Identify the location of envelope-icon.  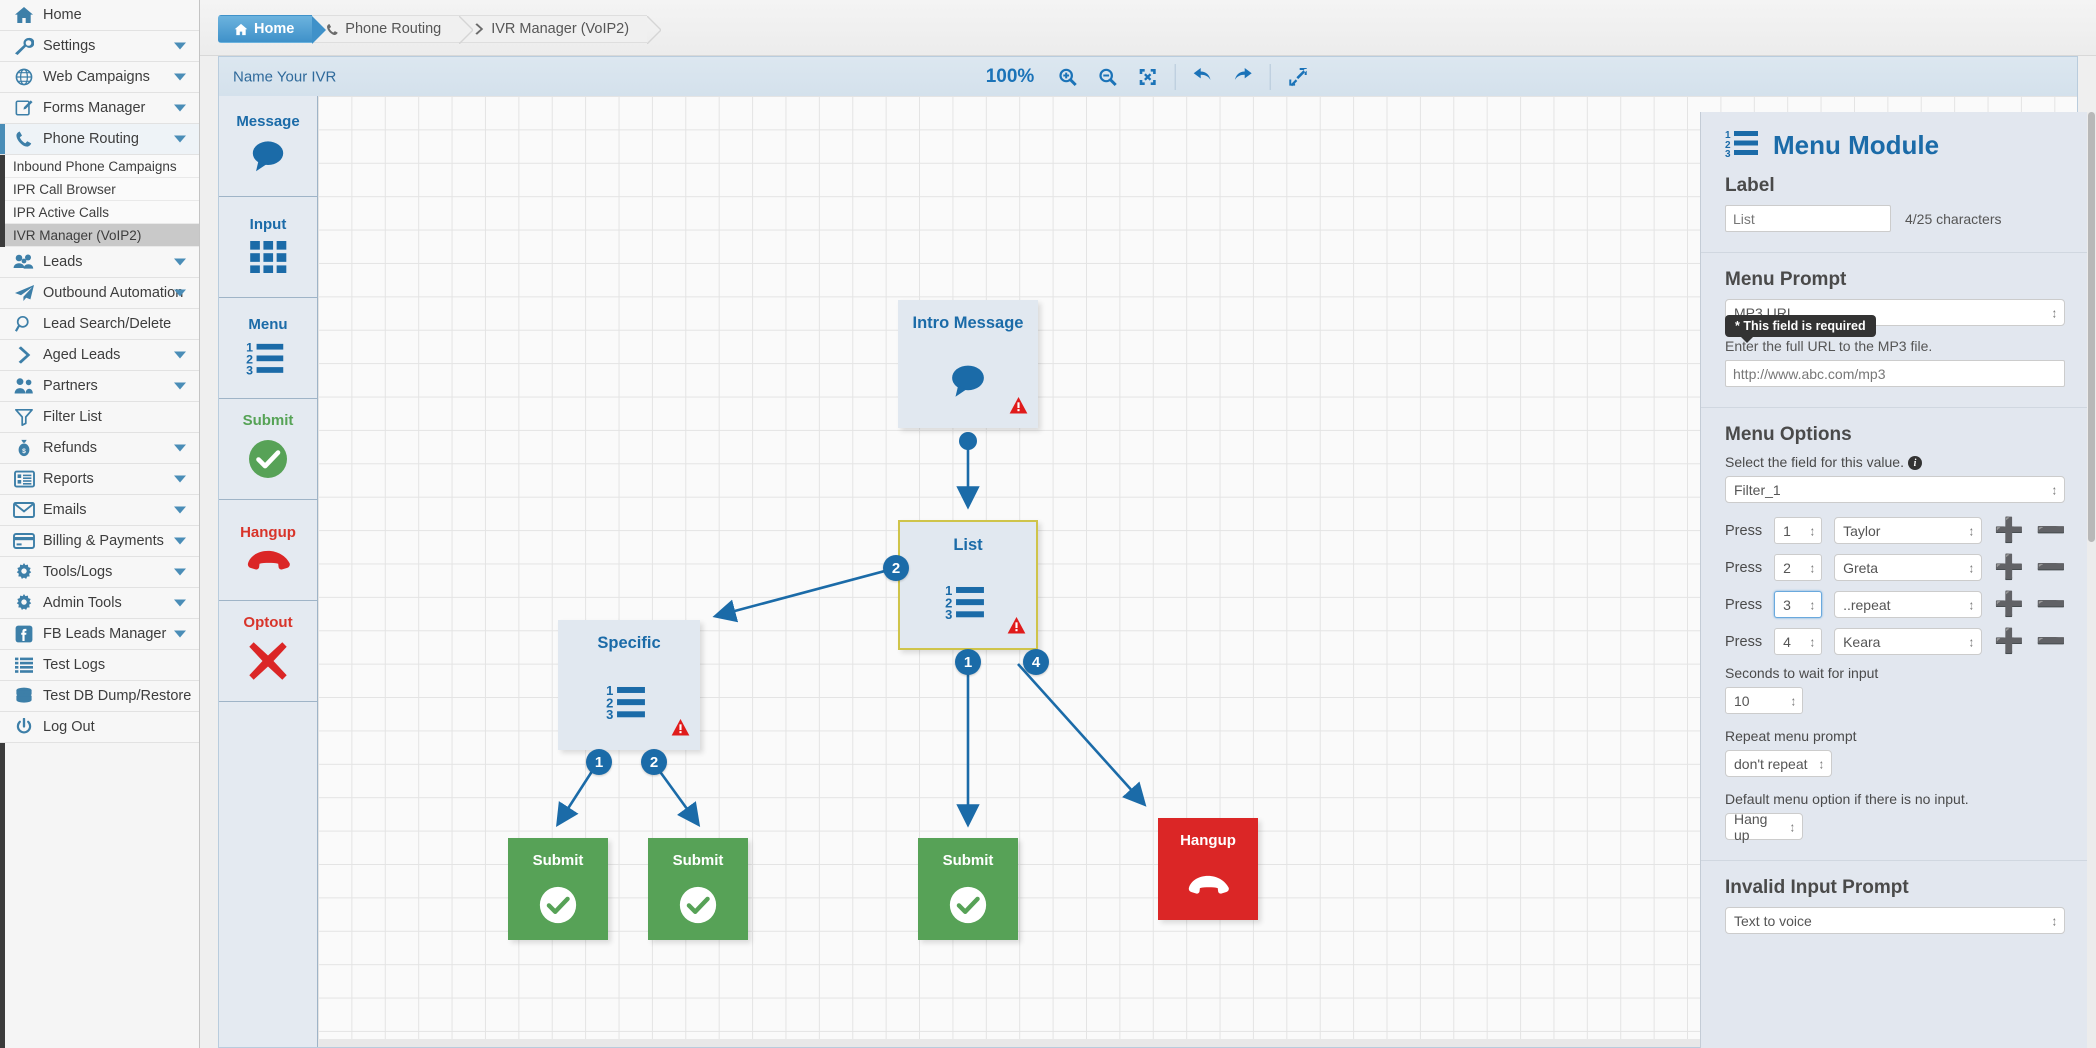
(24, 510).